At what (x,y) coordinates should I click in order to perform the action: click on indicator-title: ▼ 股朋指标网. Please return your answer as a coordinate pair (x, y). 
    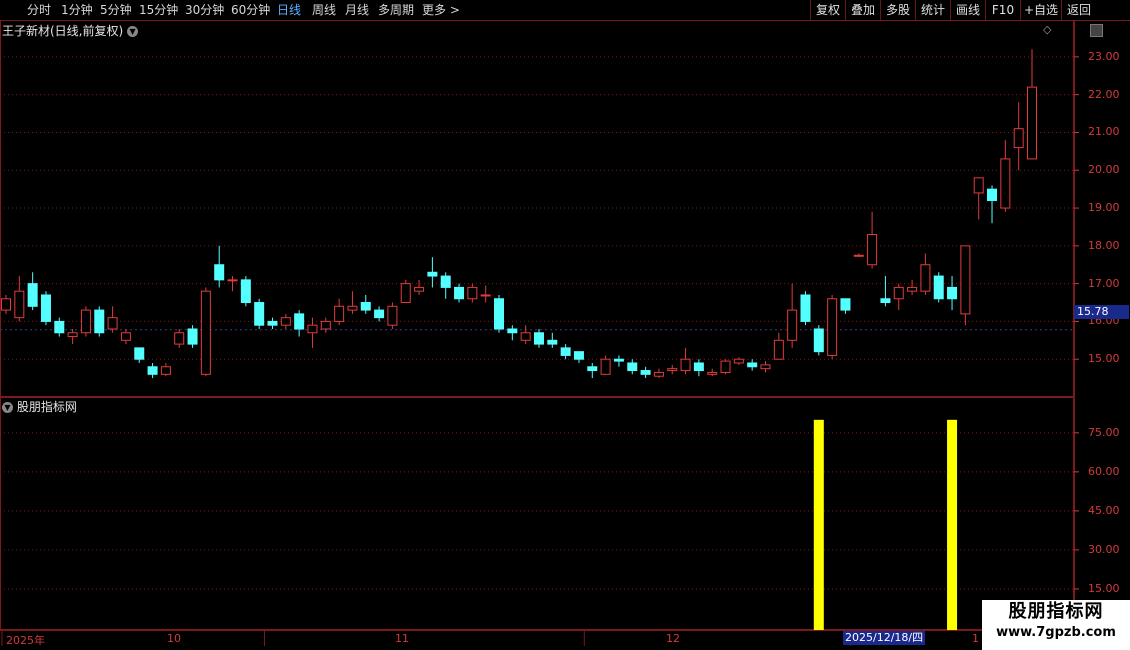
    Looking at the image, I should click on (39, 406).